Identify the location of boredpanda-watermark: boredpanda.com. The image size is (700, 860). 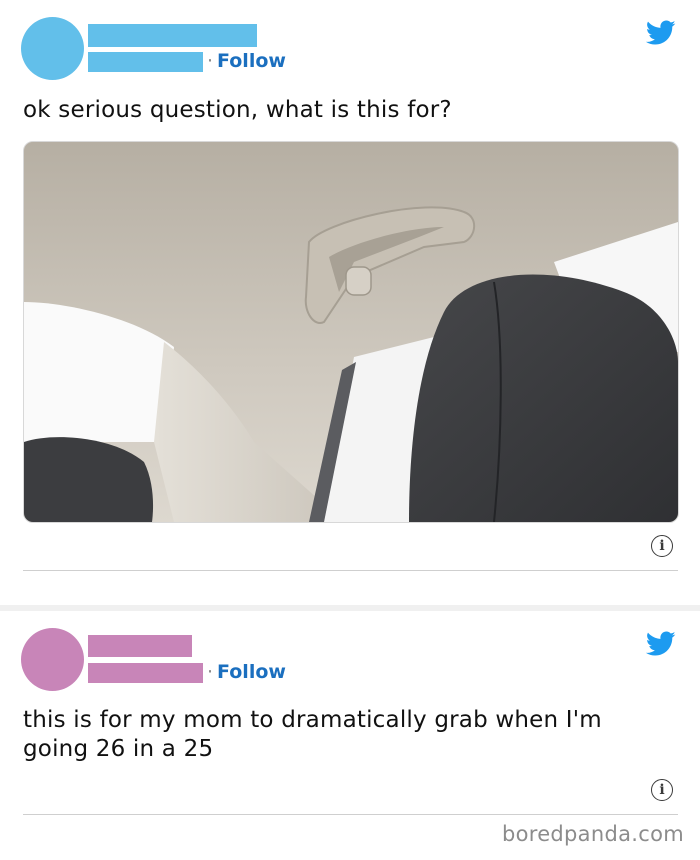
(592, 834).